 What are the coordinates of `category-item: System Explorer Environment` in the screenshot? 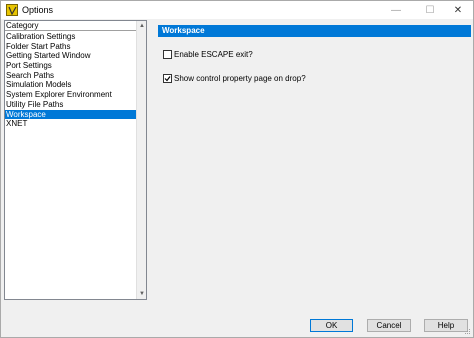 It's located at (70, 95).